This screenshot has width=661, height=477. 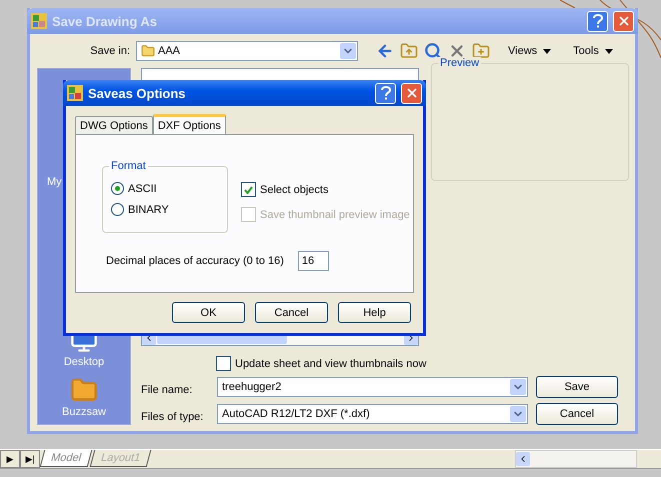 What do you see at coordinates (208, 312) in the screenshot?
I see `dialog-button: OK` at bounding box center [208, 312].